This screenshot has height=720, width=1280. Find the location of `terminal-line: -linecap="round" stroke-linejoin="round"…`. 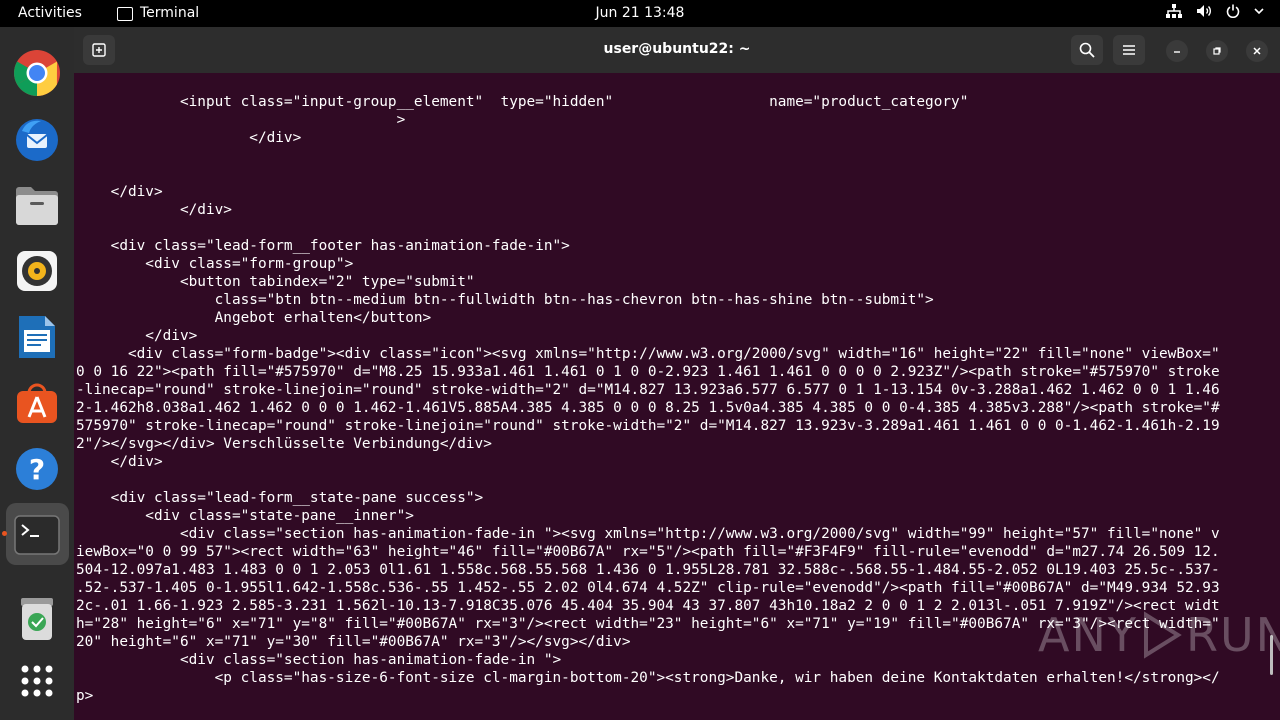

terminal-line: -linecap="round" stroke-linejoin="round"… is located at coordinates (648, 390).